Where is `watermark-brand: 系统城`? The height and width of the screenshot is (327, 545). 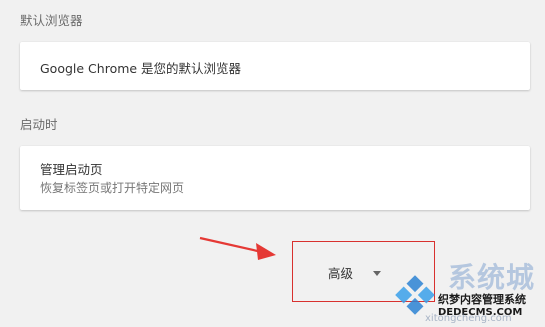
watermark-brand: 系统城 is located at coordinates (492, 277).